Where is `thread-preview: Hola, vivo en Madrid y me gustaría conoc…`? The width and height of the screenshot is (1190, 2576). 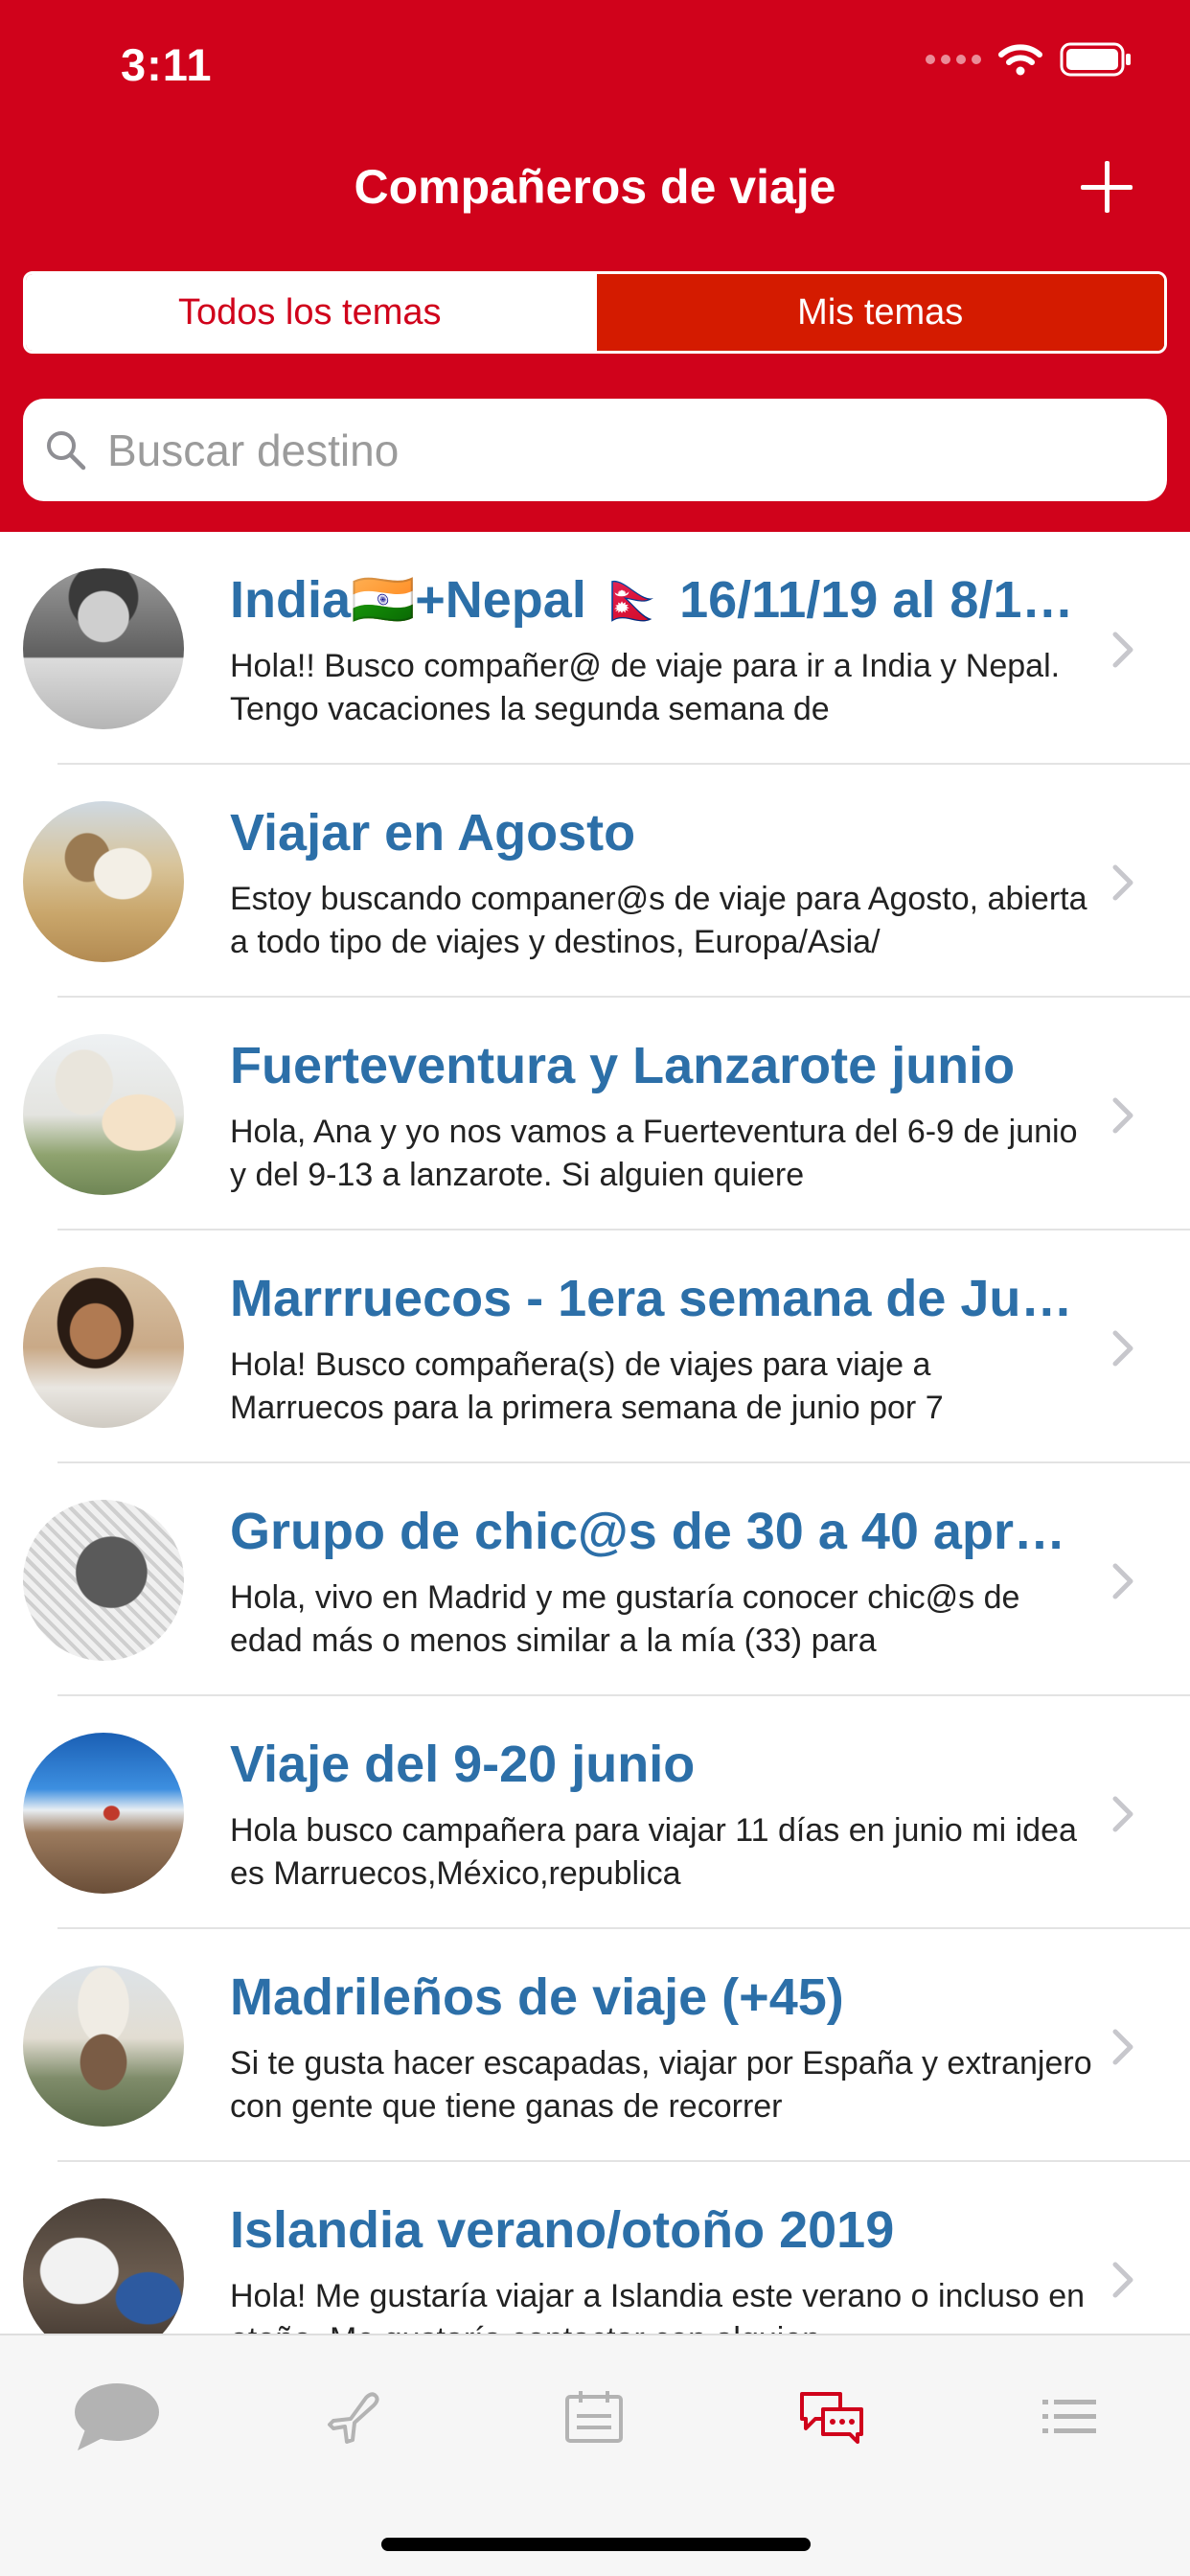 thread-preview: Hola, vivo en Madrid y me gustaría conoc… is located at coordinates (625, 1619).